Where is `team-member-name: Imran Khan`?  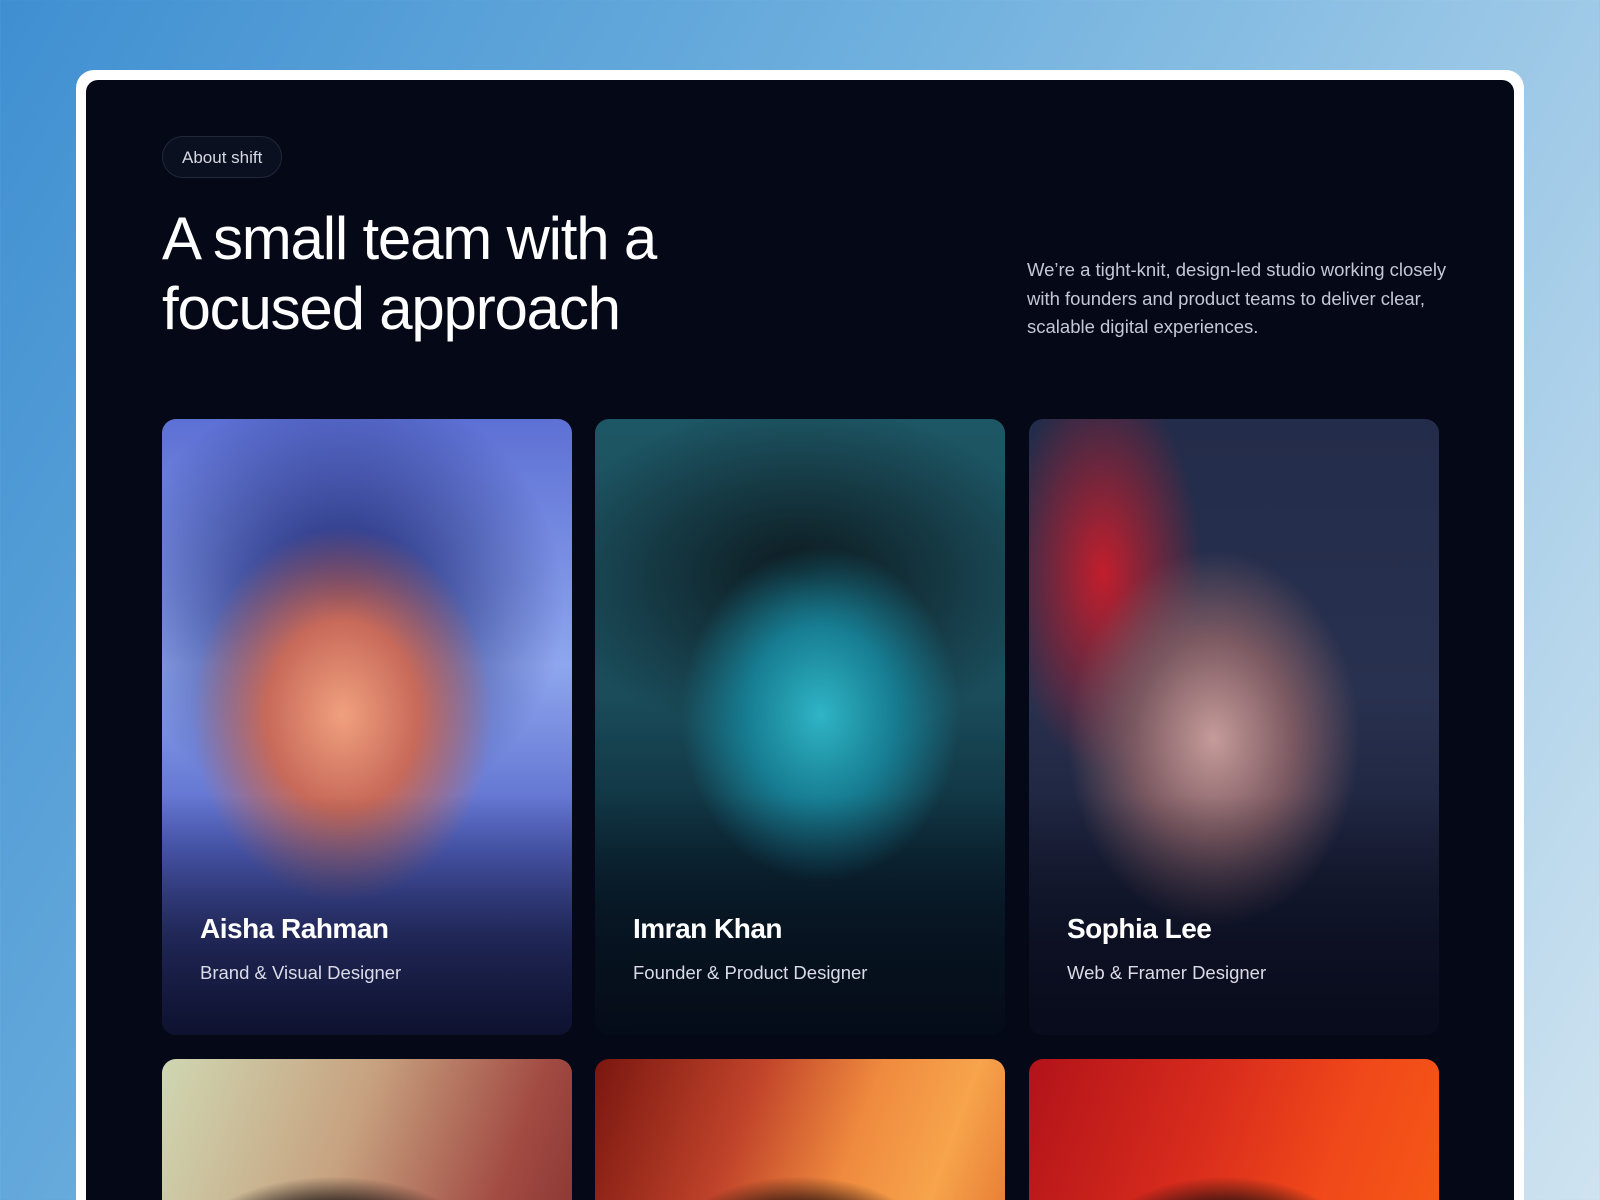
team-member-name: Imran Khan is located at coordinates (708, 928).